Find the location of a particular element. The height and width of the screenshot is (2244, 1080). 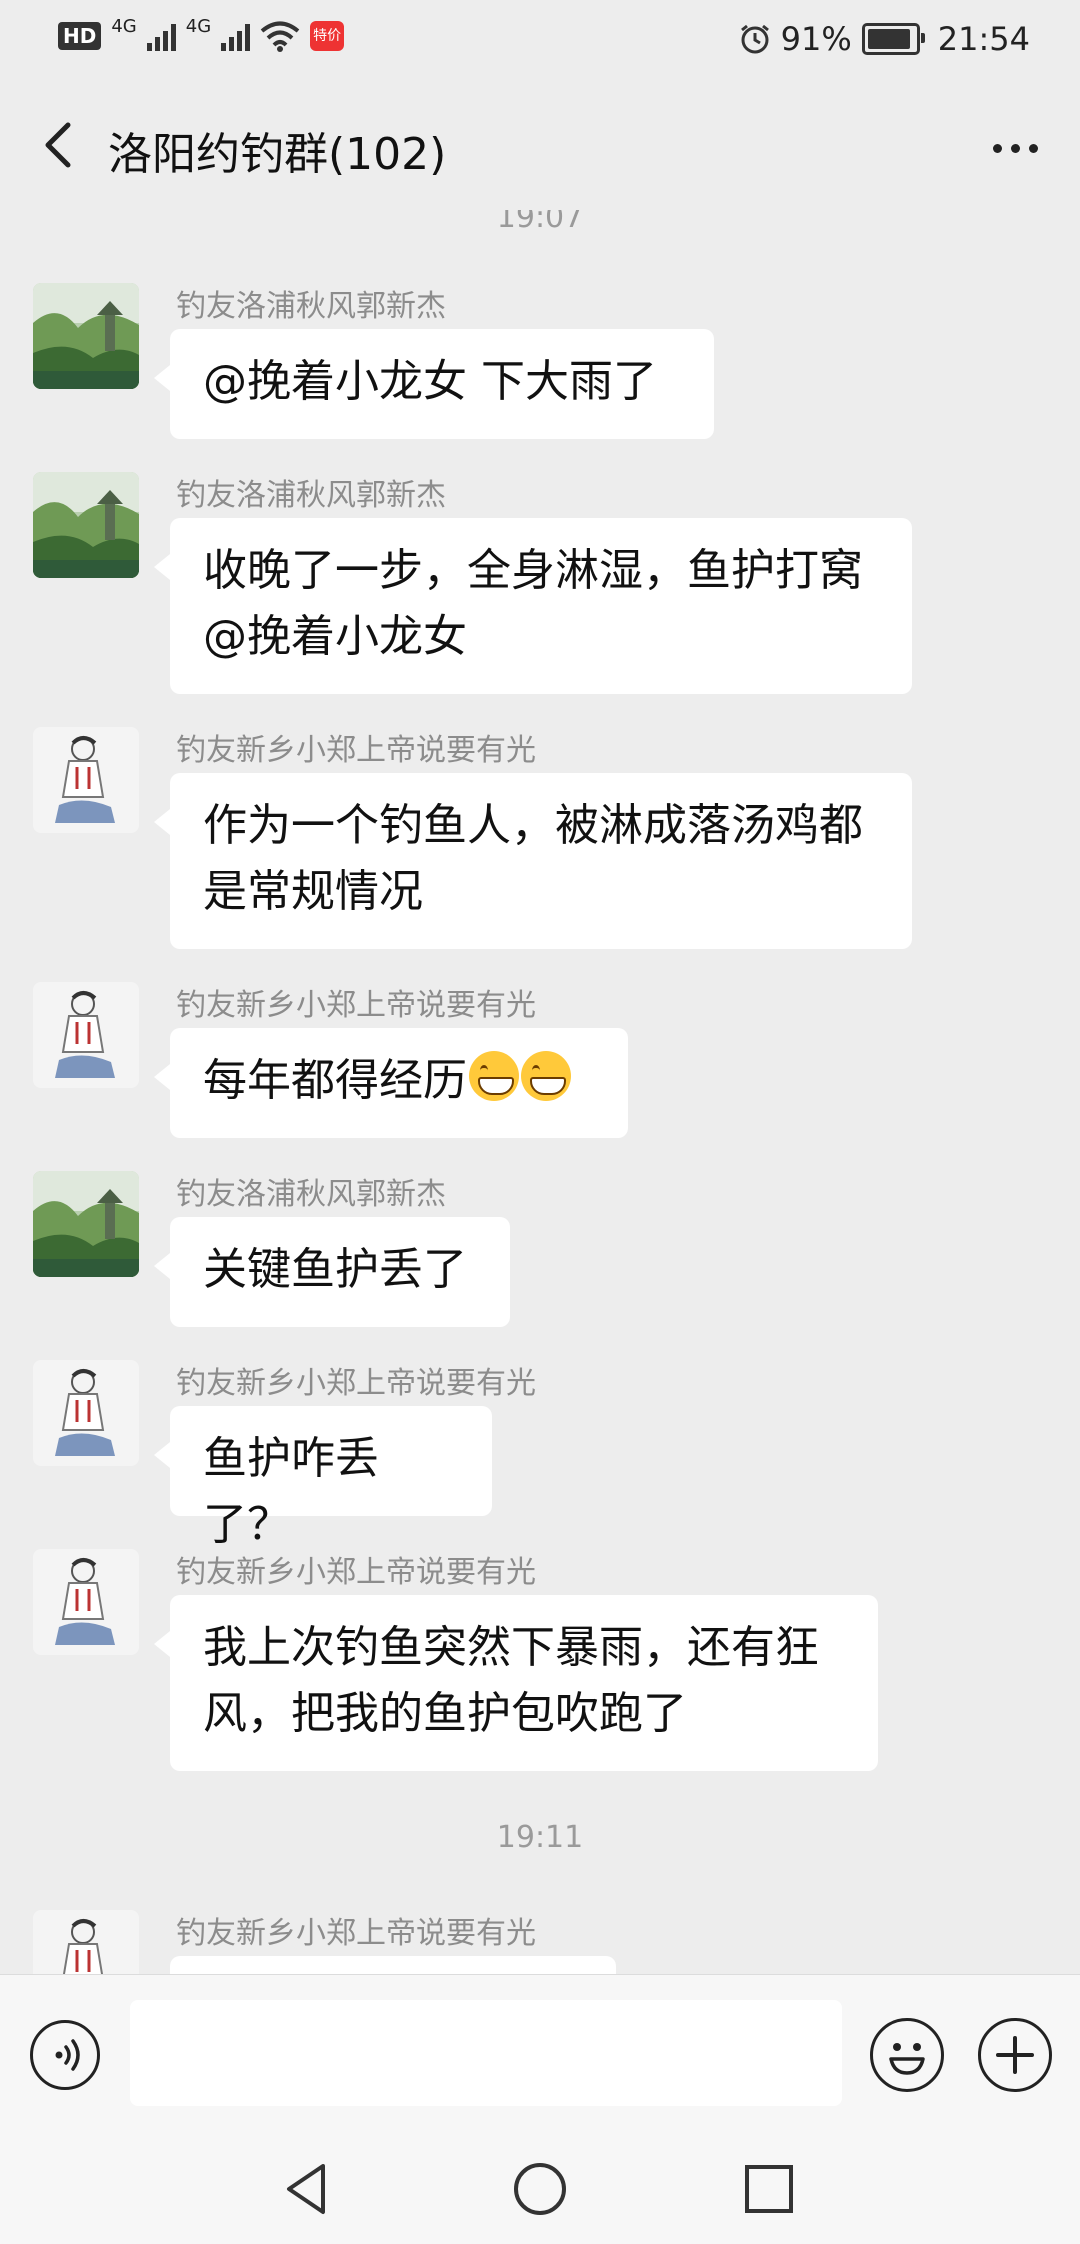

back-button is located at coordinates (60, 145).